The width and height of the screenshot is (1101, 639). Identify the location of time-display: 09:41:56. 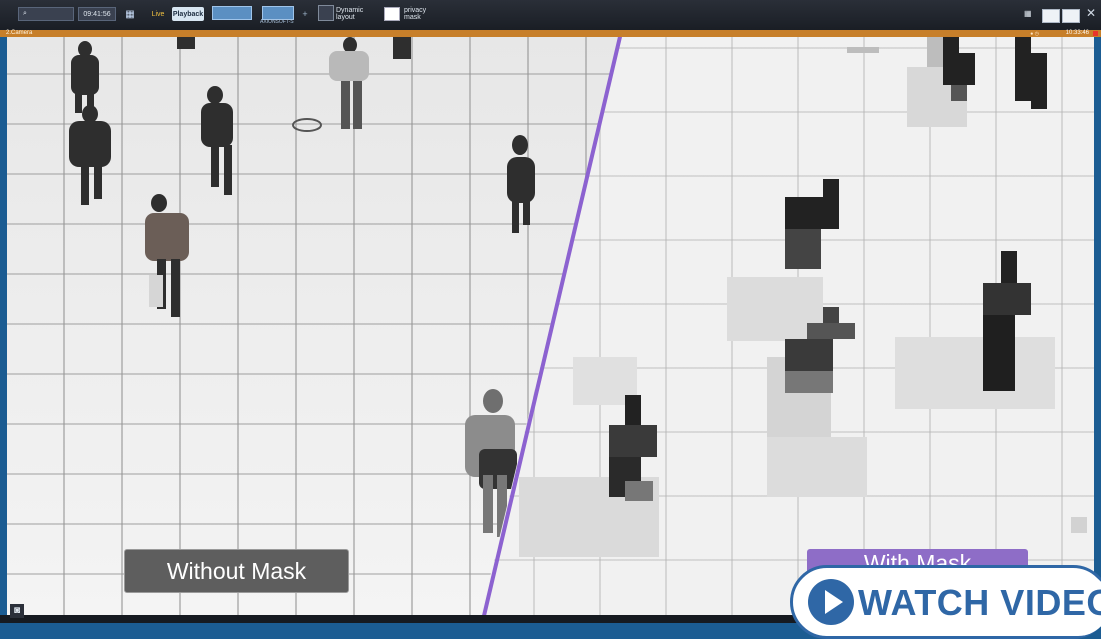
(97, 14).